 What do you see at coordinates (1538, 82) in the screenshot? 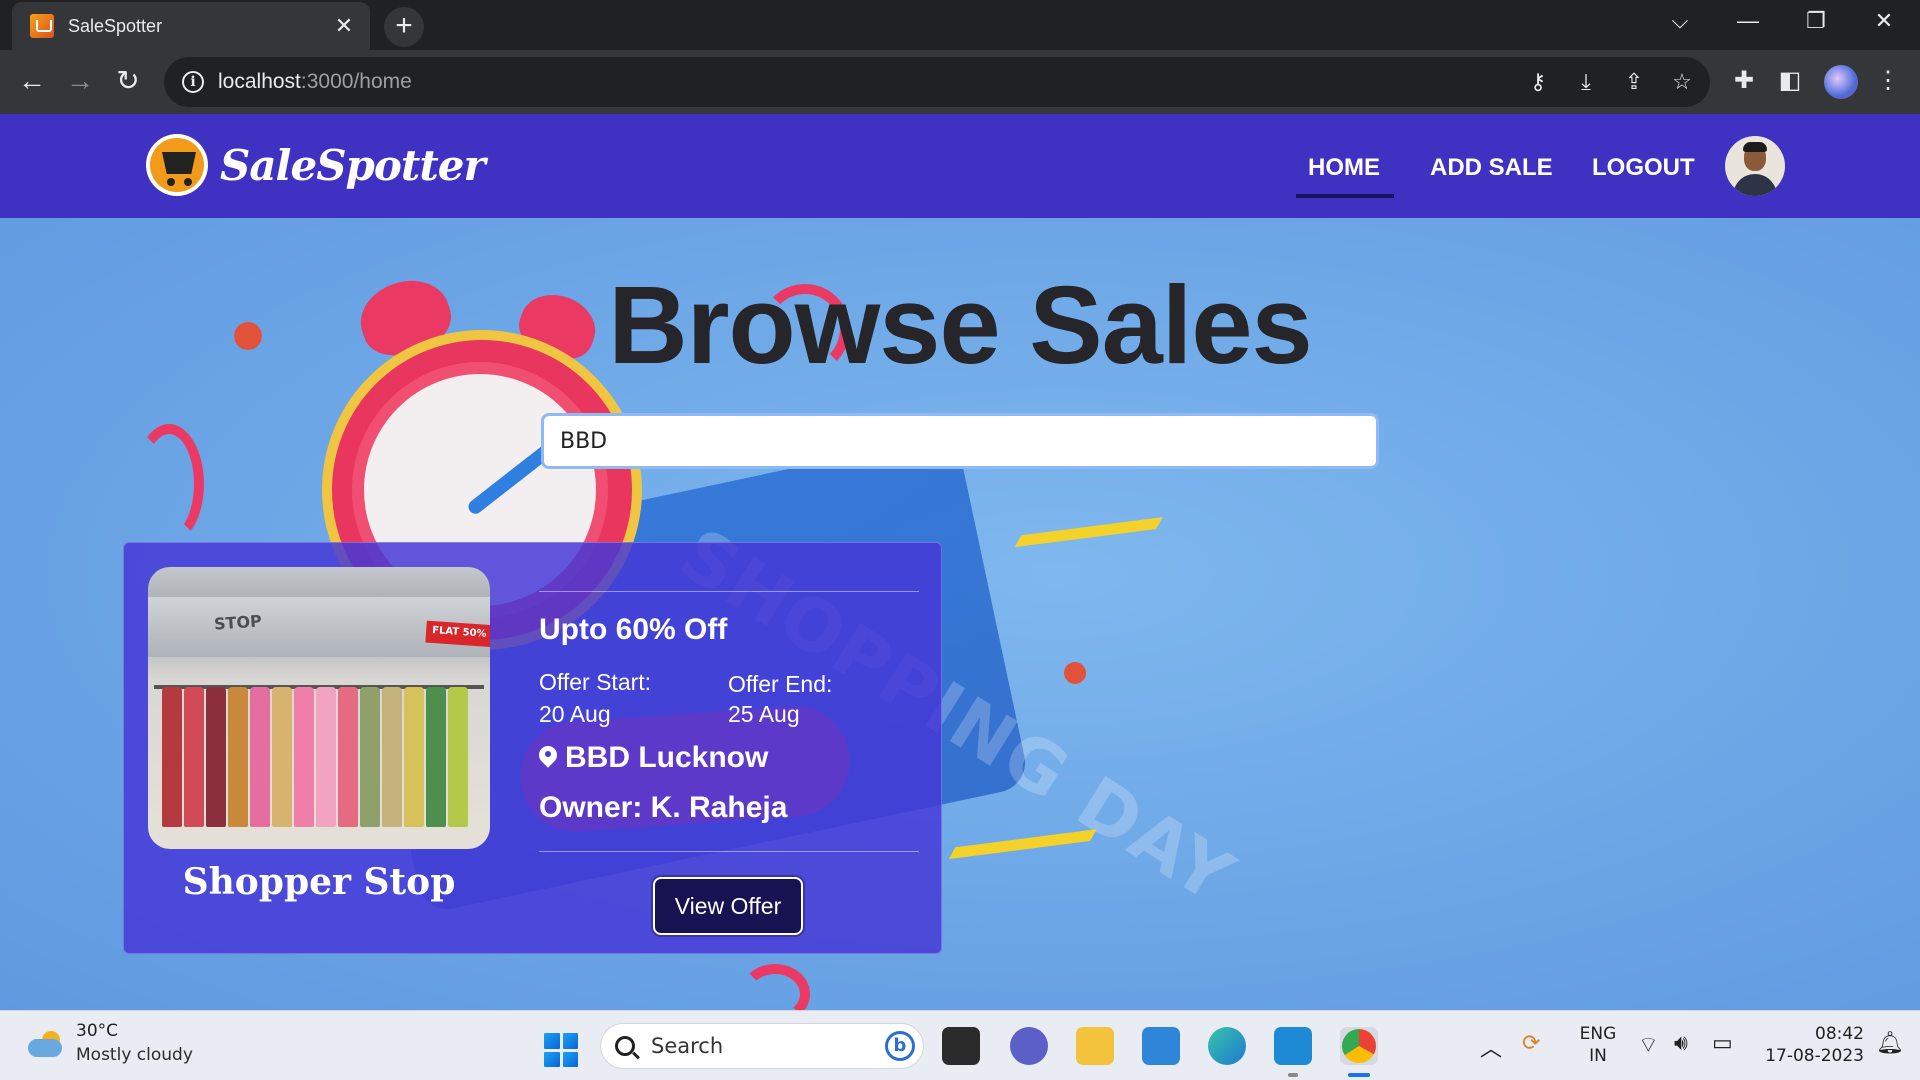
I see `password-key-icon: ⚷` at bounding box center [1538, 82].